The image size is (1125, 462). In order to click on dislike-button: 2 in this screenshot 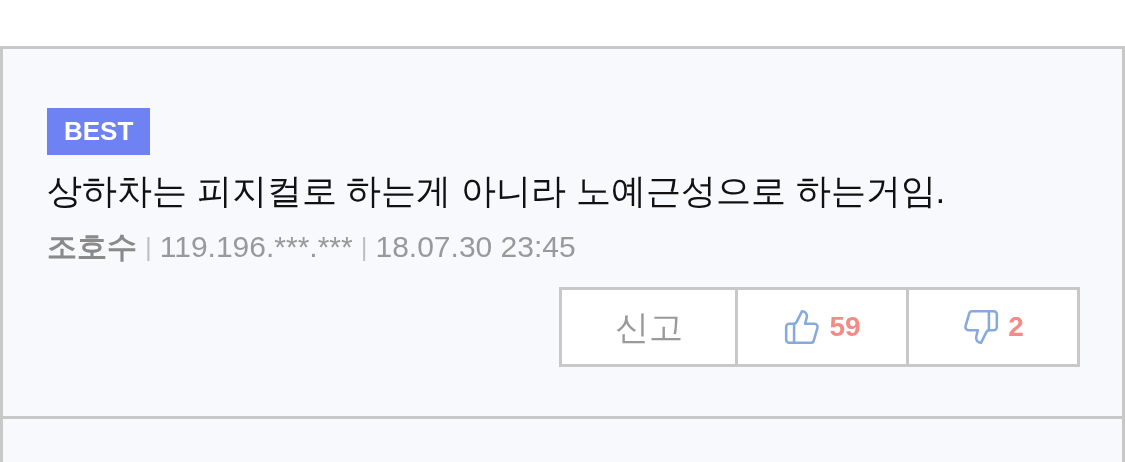, I will do `click(991, 327)`.